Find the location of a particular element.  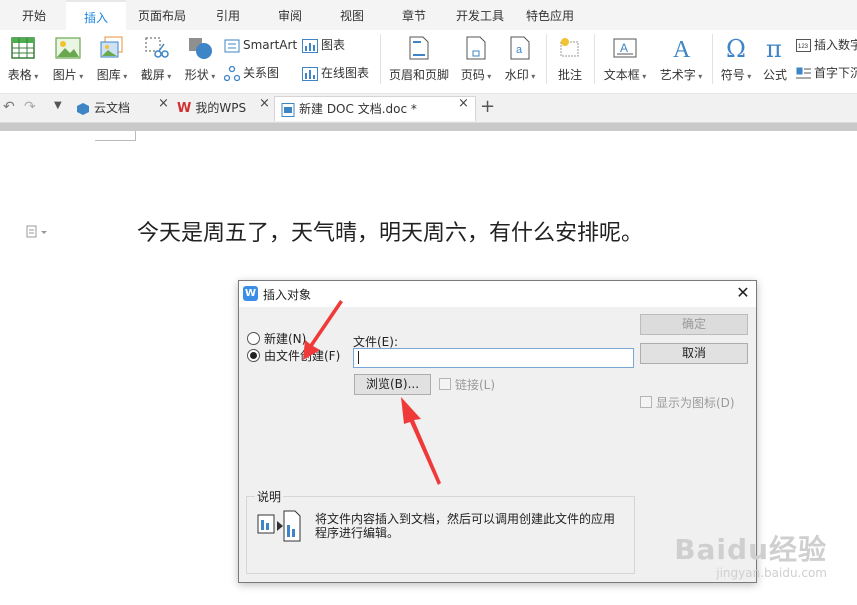

gallery-icon is located at coordinates (111, 47).